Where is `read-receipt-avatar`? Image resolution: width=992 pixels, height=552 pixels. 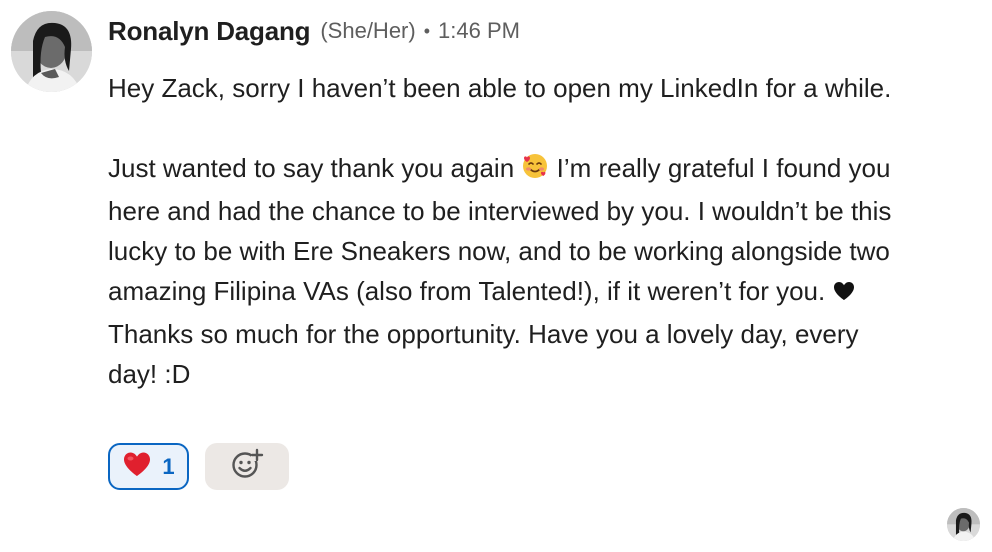
read-receipt-avatar is located at coordinates (963, 524).